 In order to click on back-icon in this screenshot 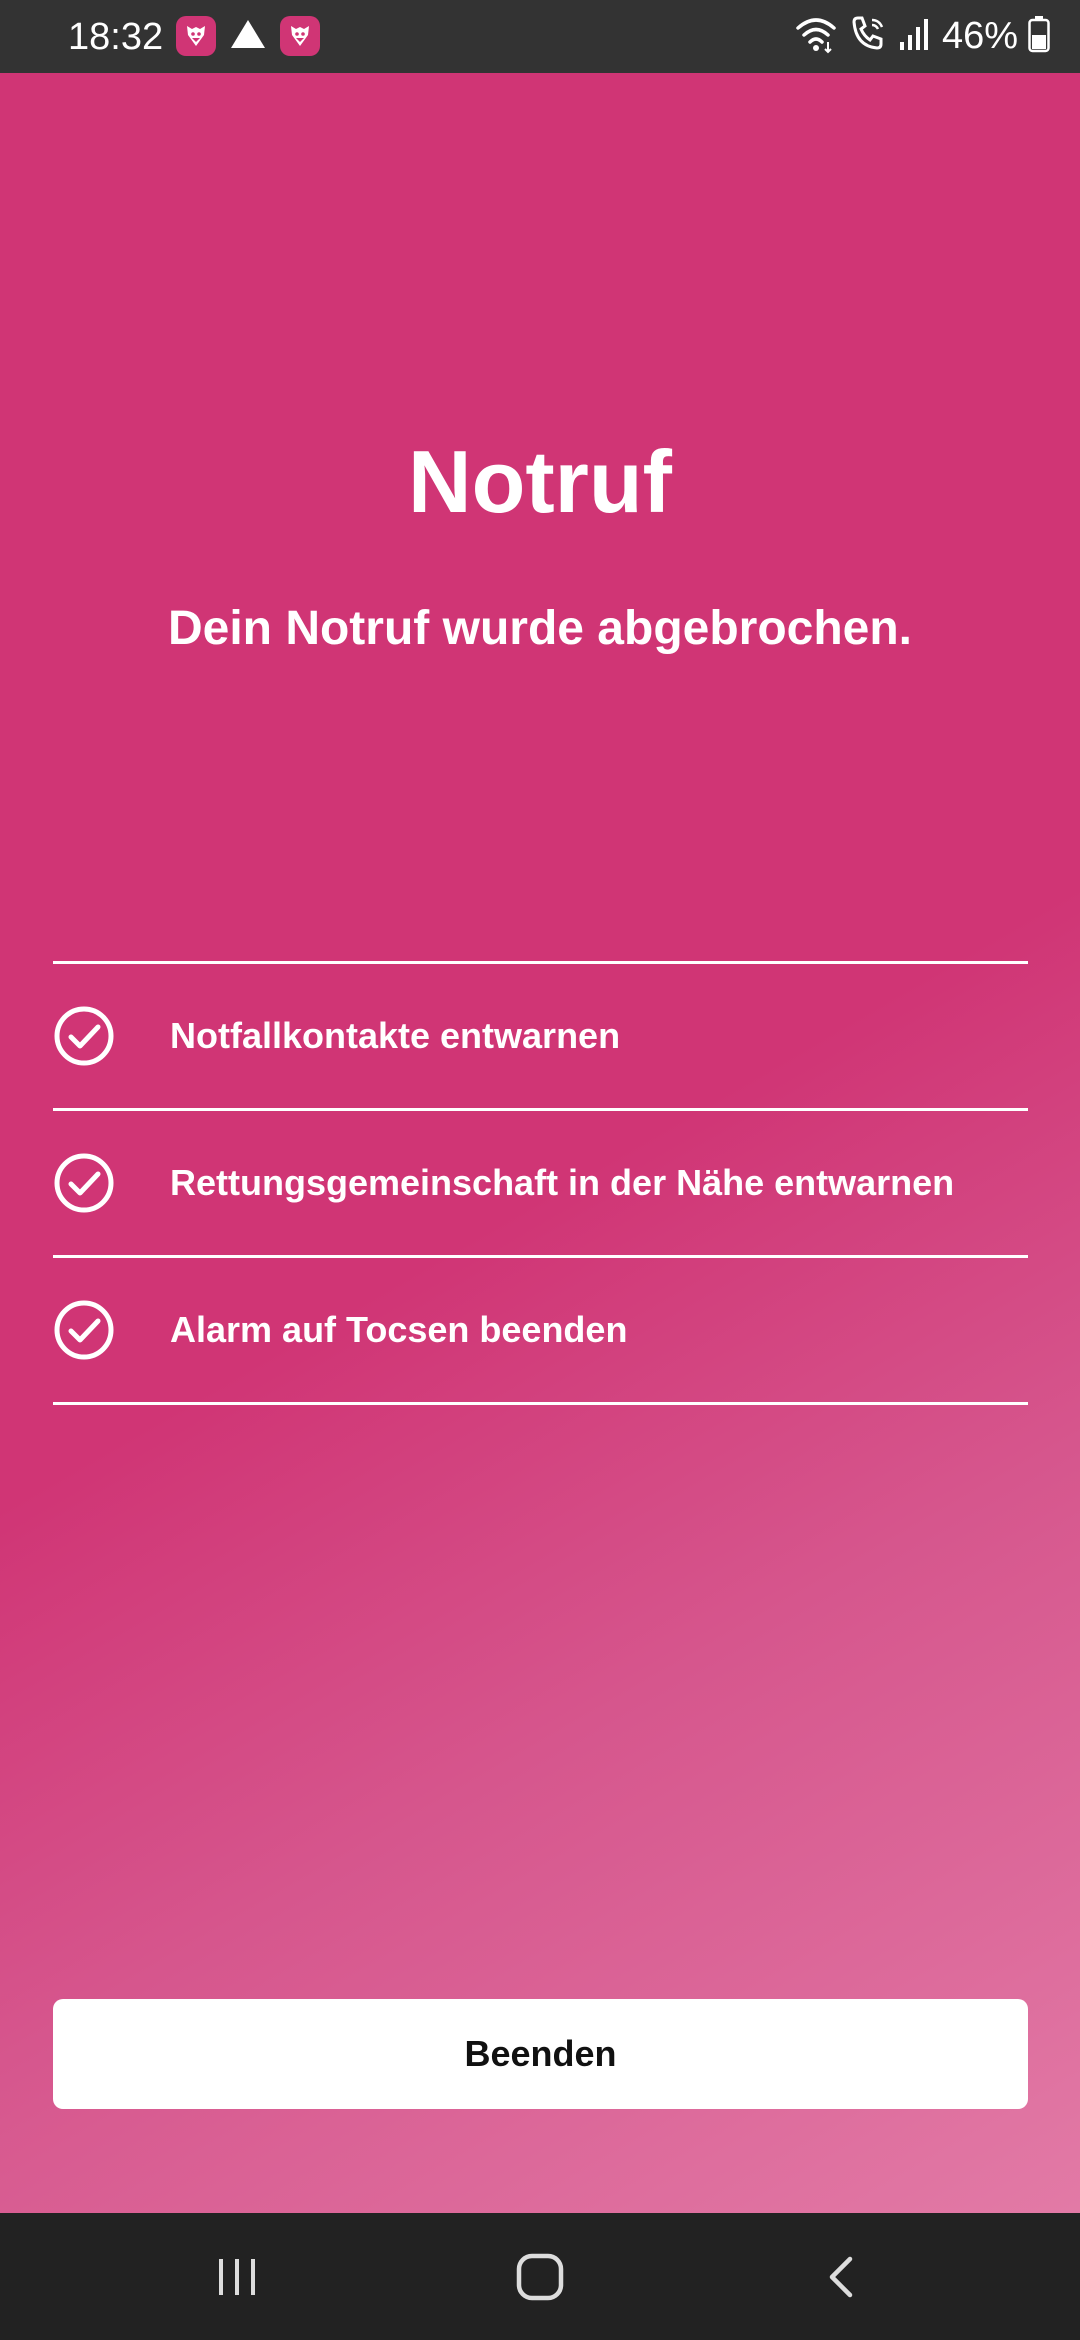, I will do `click(841, 2276)`.